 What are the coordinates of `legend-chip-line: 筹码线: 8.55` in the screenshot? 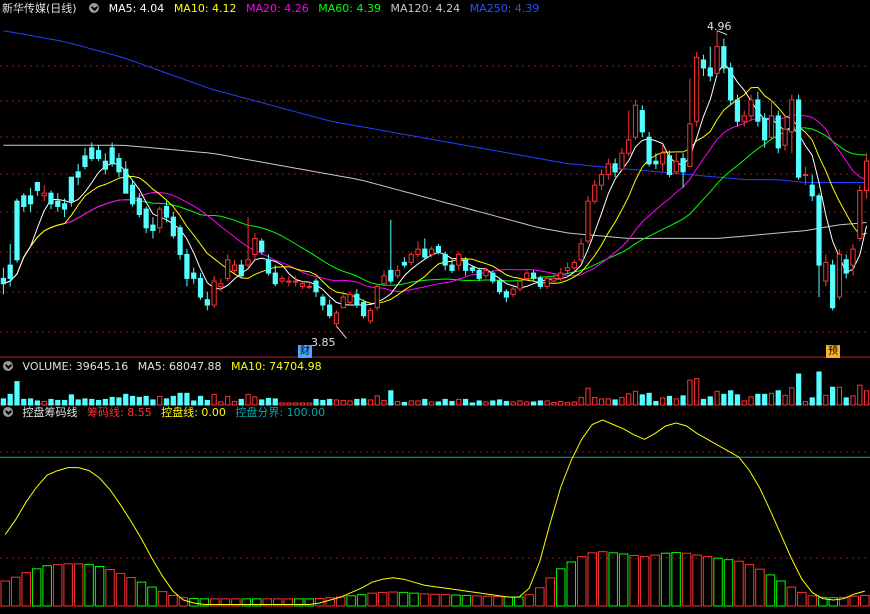 It's located at (119, 412).